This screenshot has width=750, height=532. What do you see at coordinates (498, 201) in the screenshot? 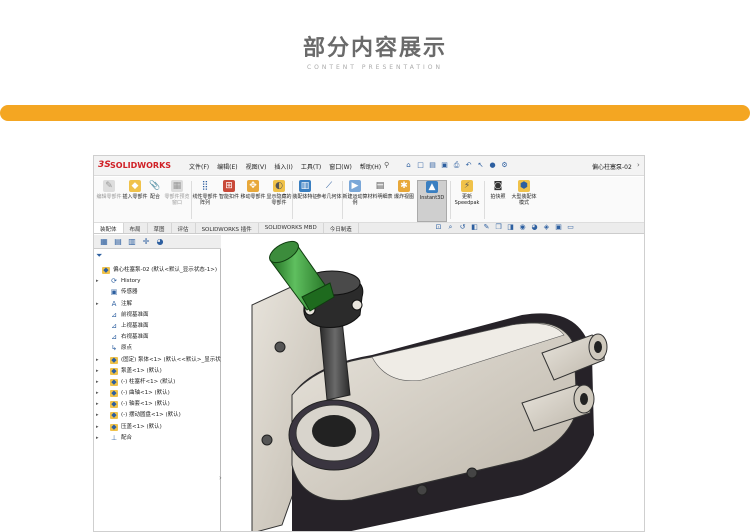
I see `ribbon-button-snapshot: ◙ 拍快照` at bounding box center [498, 201].